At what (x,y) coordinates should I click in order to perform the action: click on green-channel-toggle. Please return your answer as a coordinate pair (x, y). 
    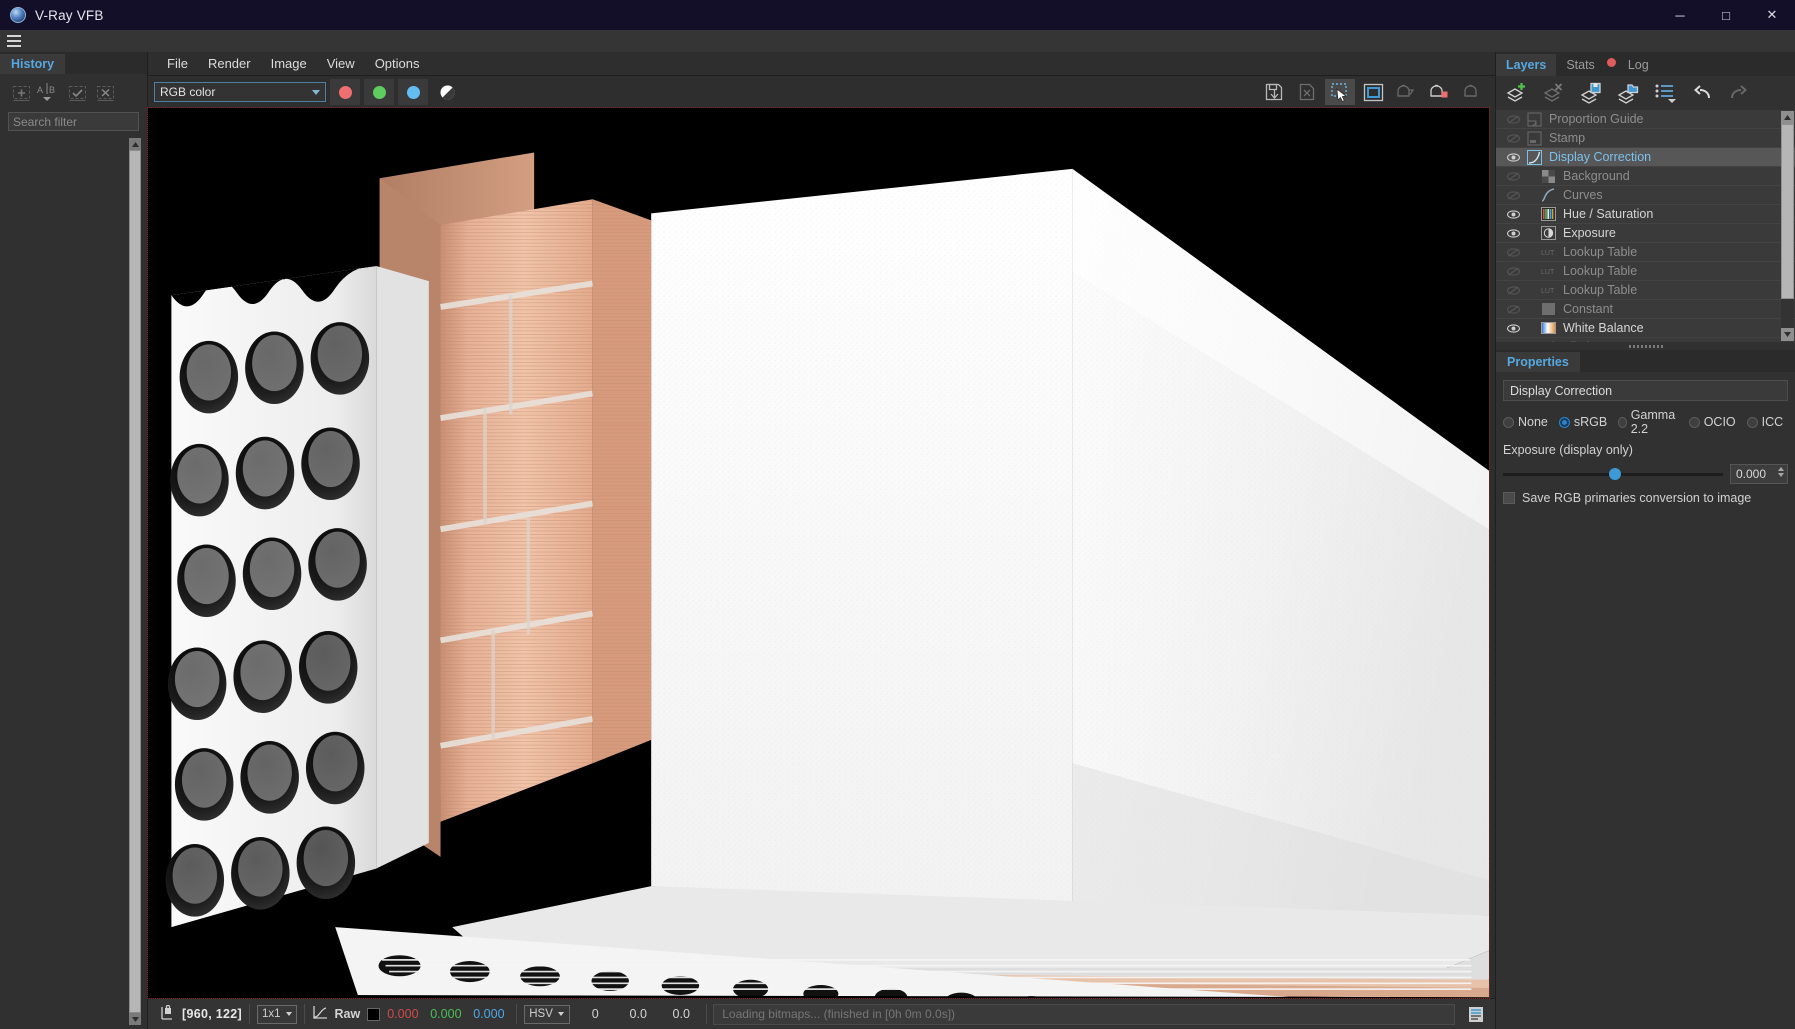
    Looking at the image, I should click on (379, 92).